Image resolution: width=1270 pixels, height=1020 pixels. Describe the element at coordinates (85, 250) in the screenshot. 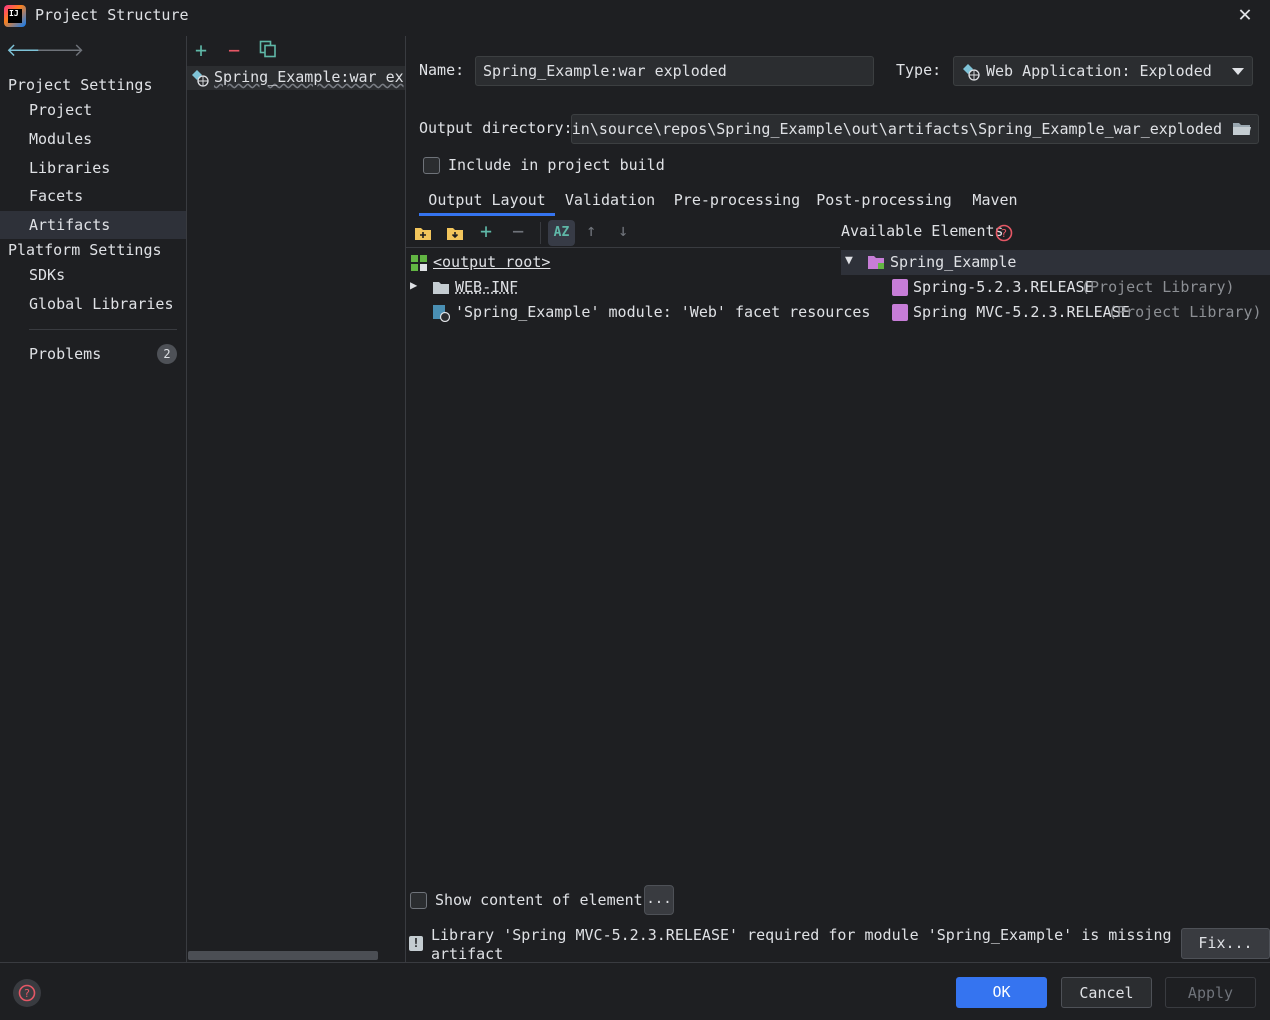

I see `platform-settings-header: Platform Settings` at that location.